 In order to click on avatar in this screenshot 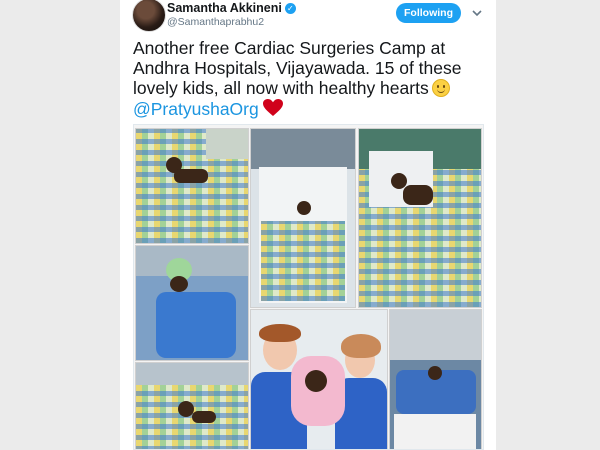, I will do `click(149, 16)`.